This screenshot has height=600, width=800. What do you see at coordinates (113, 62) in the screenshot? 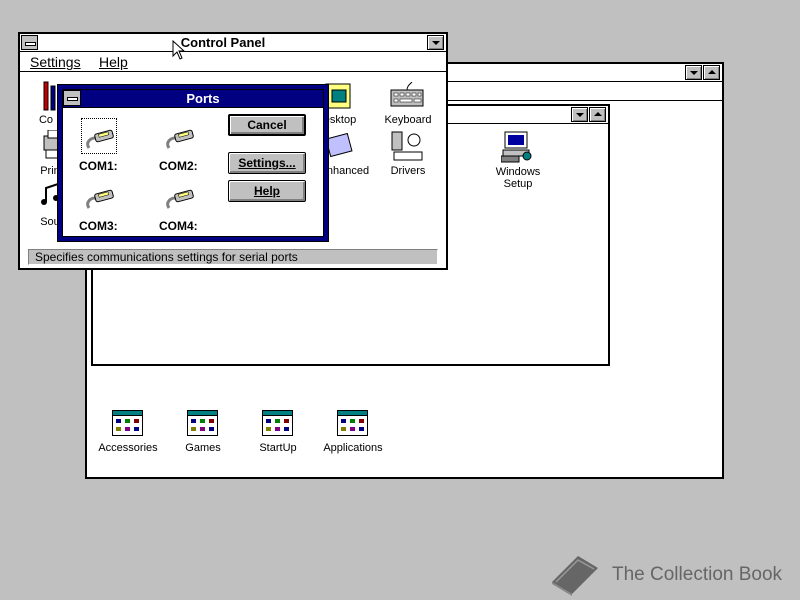
I see `menu-help: Help` at bounding box center [113, 62].